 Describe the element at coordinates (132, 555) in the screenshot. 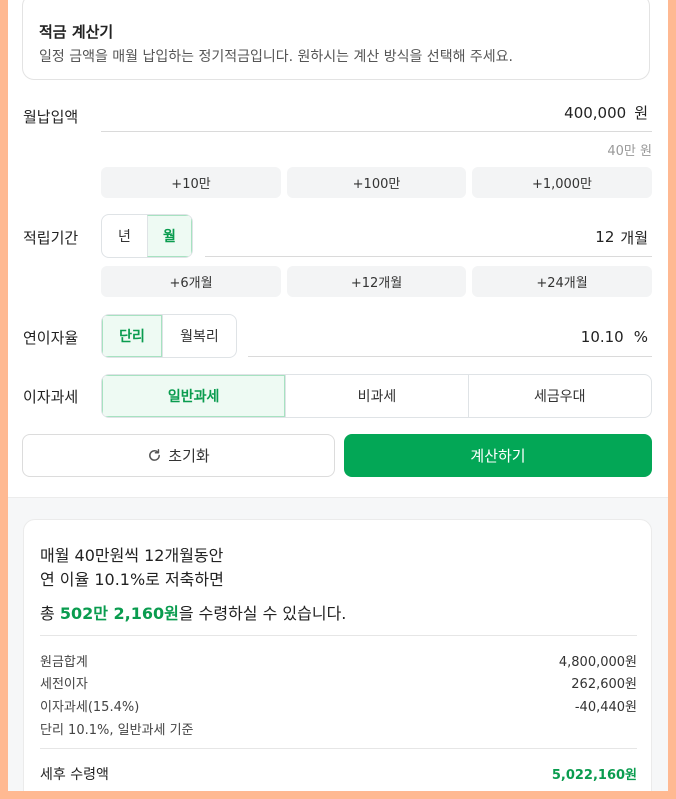

I see `result-summary-line1: 매월 40만원씩 12개월동안` at that location.